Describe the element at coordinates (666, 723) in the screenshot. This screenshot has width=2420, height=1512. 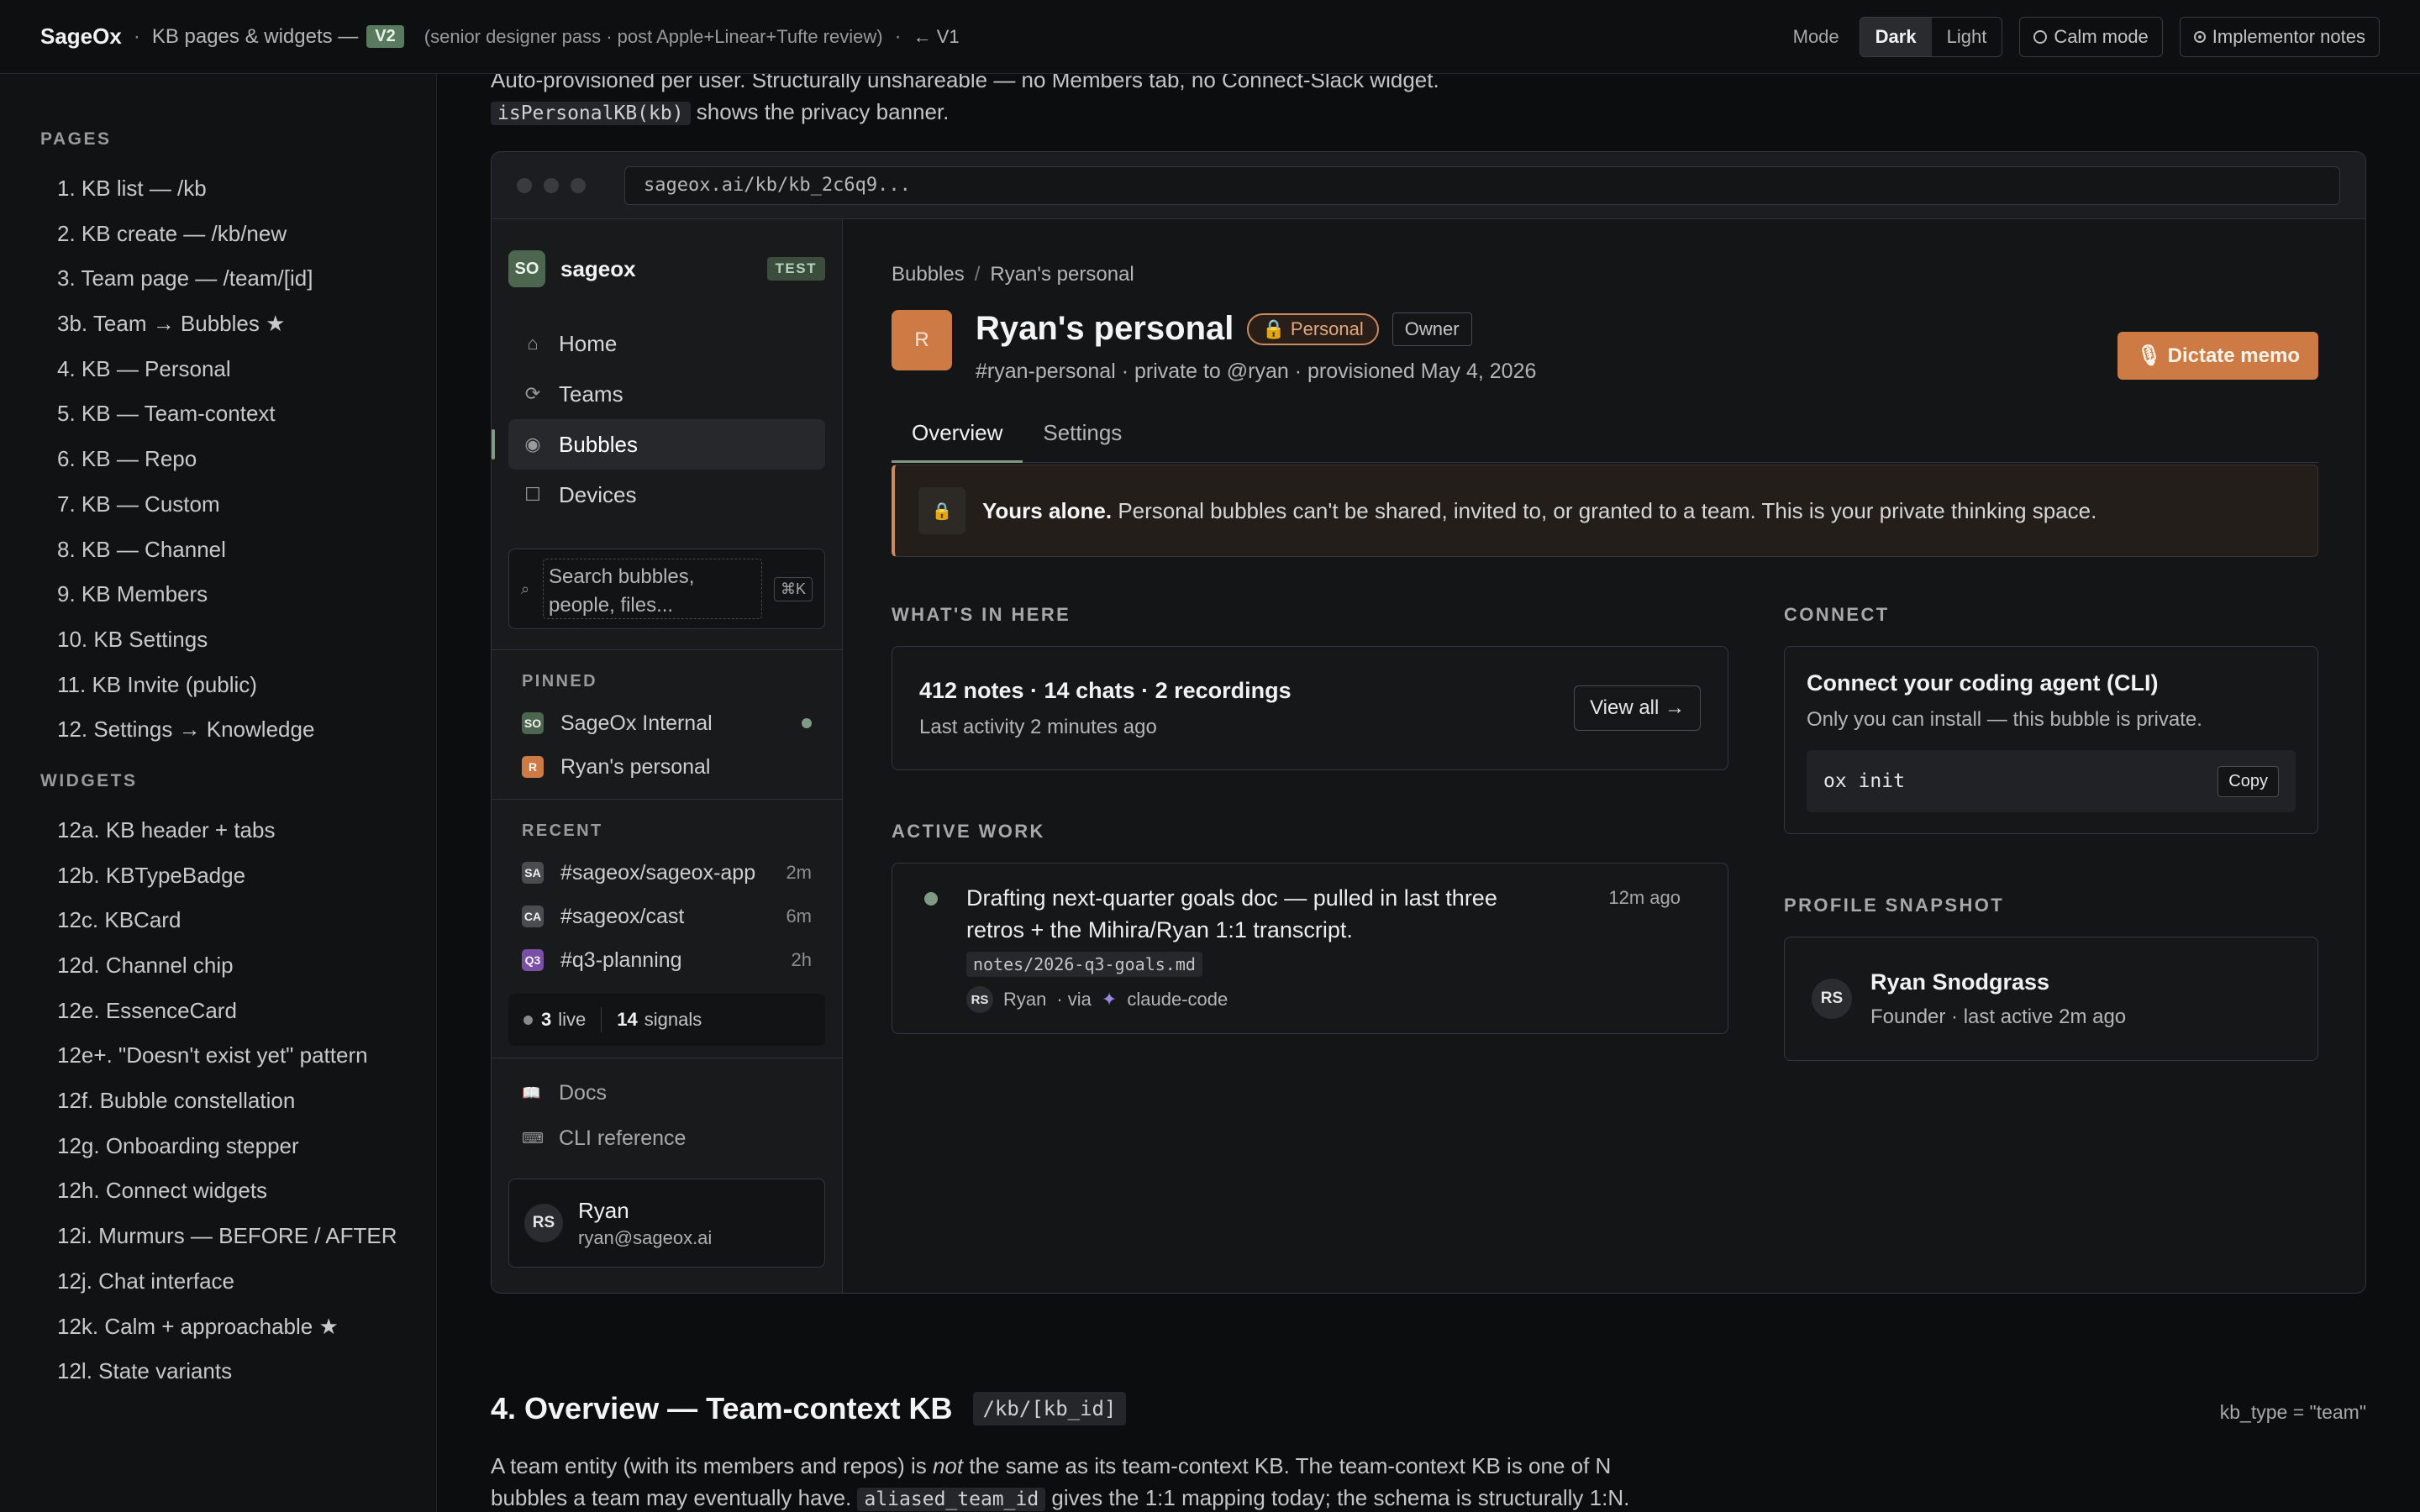
I see `pinned-item: SO SageOx Internal` at that location.